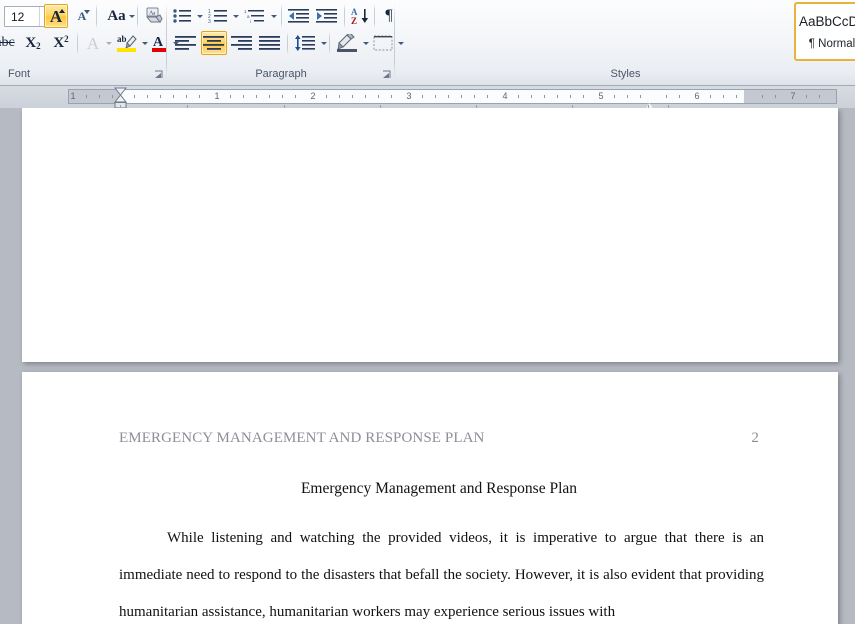 This screenshot has width=855, height=624. What do you see at coordinates (33, 43) in the screenshot?
I see `subscript-button: X 2` at bounding box center [33, 43].